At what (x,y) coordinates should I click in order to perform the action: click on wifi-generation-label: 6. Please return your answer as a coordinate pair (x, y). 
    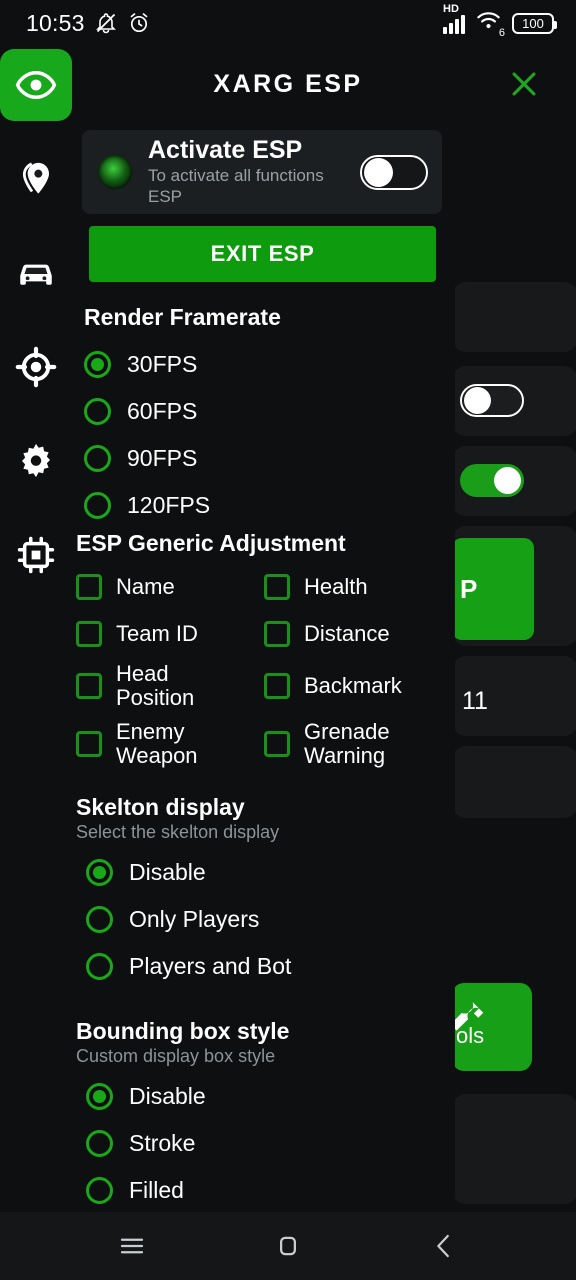
    Looking at the image, I should click on (501, 32).